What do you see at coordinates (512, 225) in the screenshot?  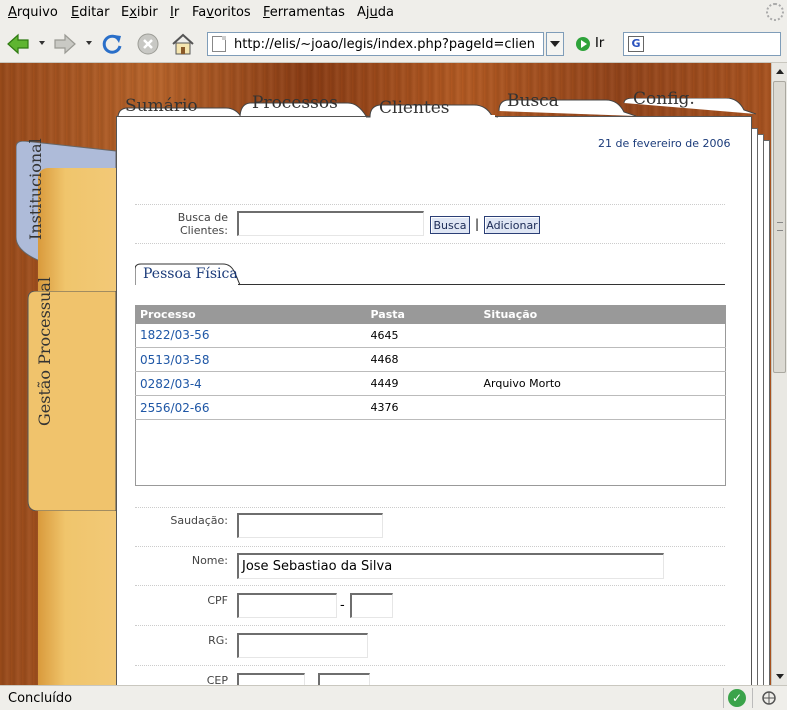 I see `adicionar-button: Adicionar` at bounding box center [512, 225].